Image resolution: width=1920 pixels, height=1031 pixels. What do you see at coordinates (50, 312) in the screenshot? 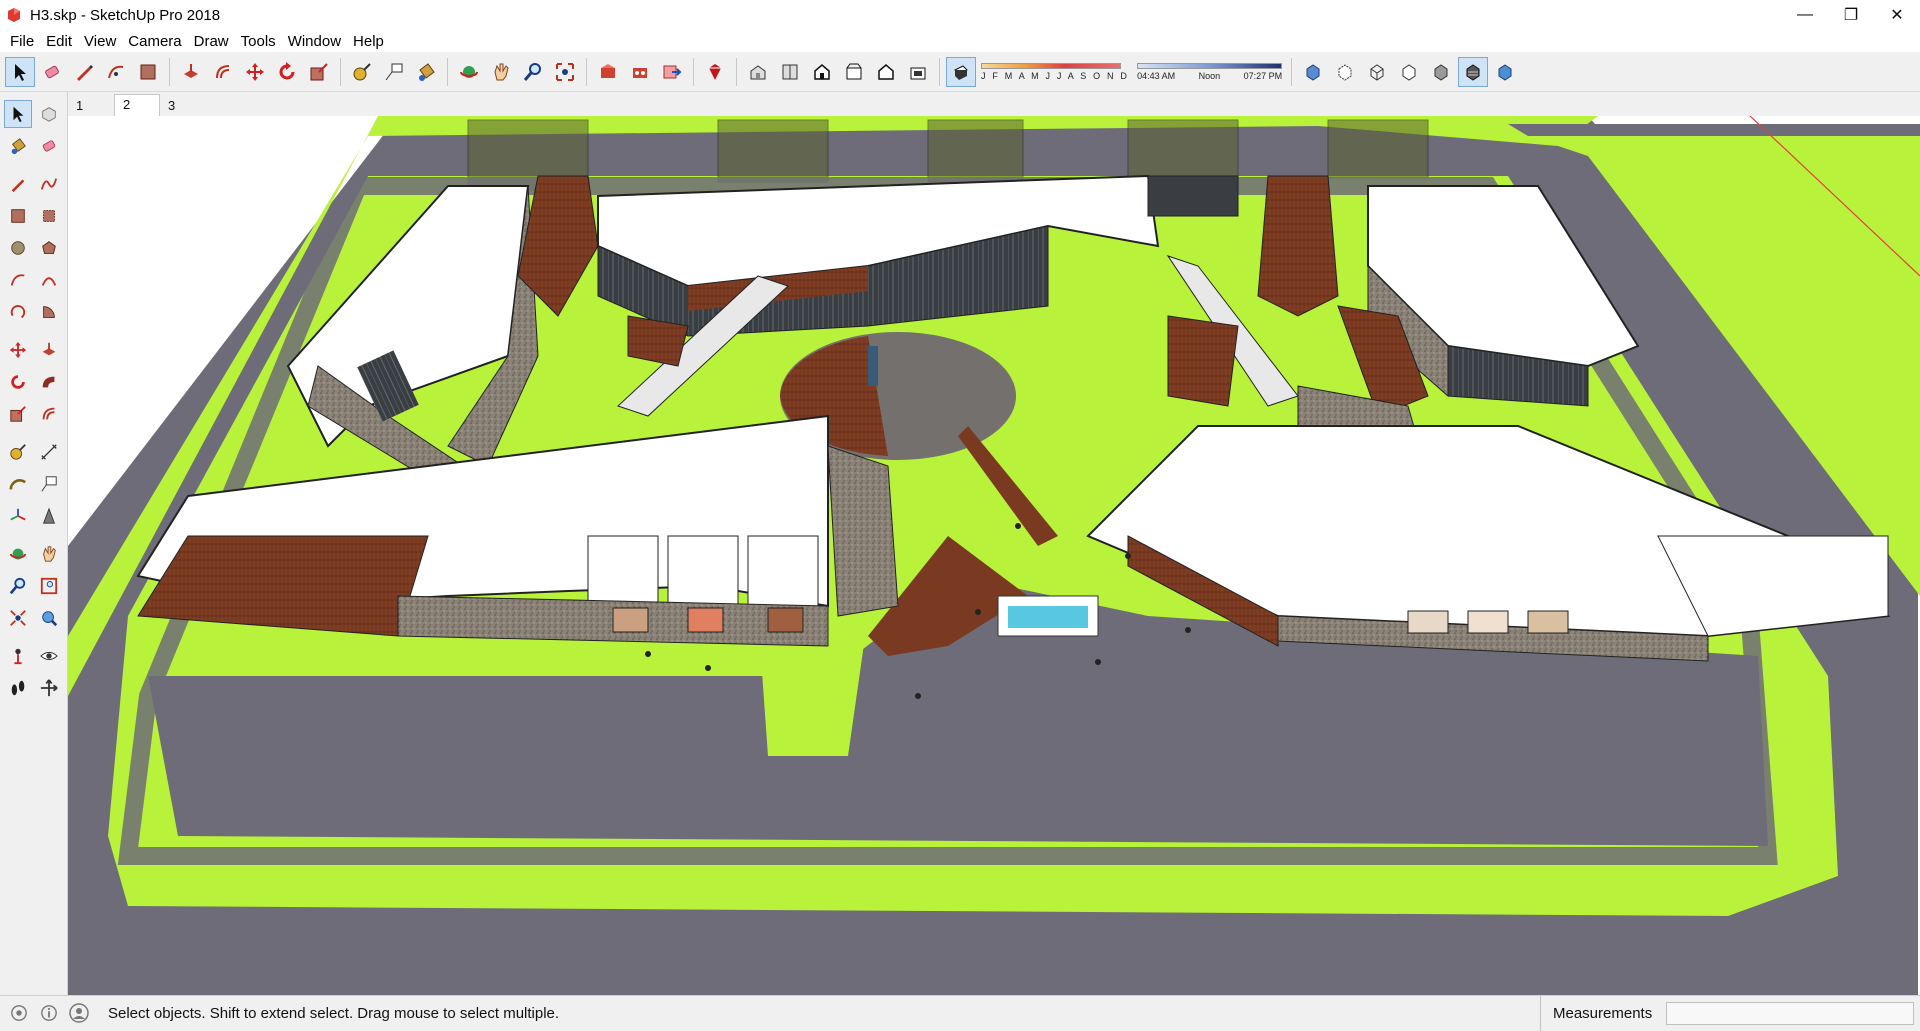
I see `pie-button` at bounding box center [50, 312].